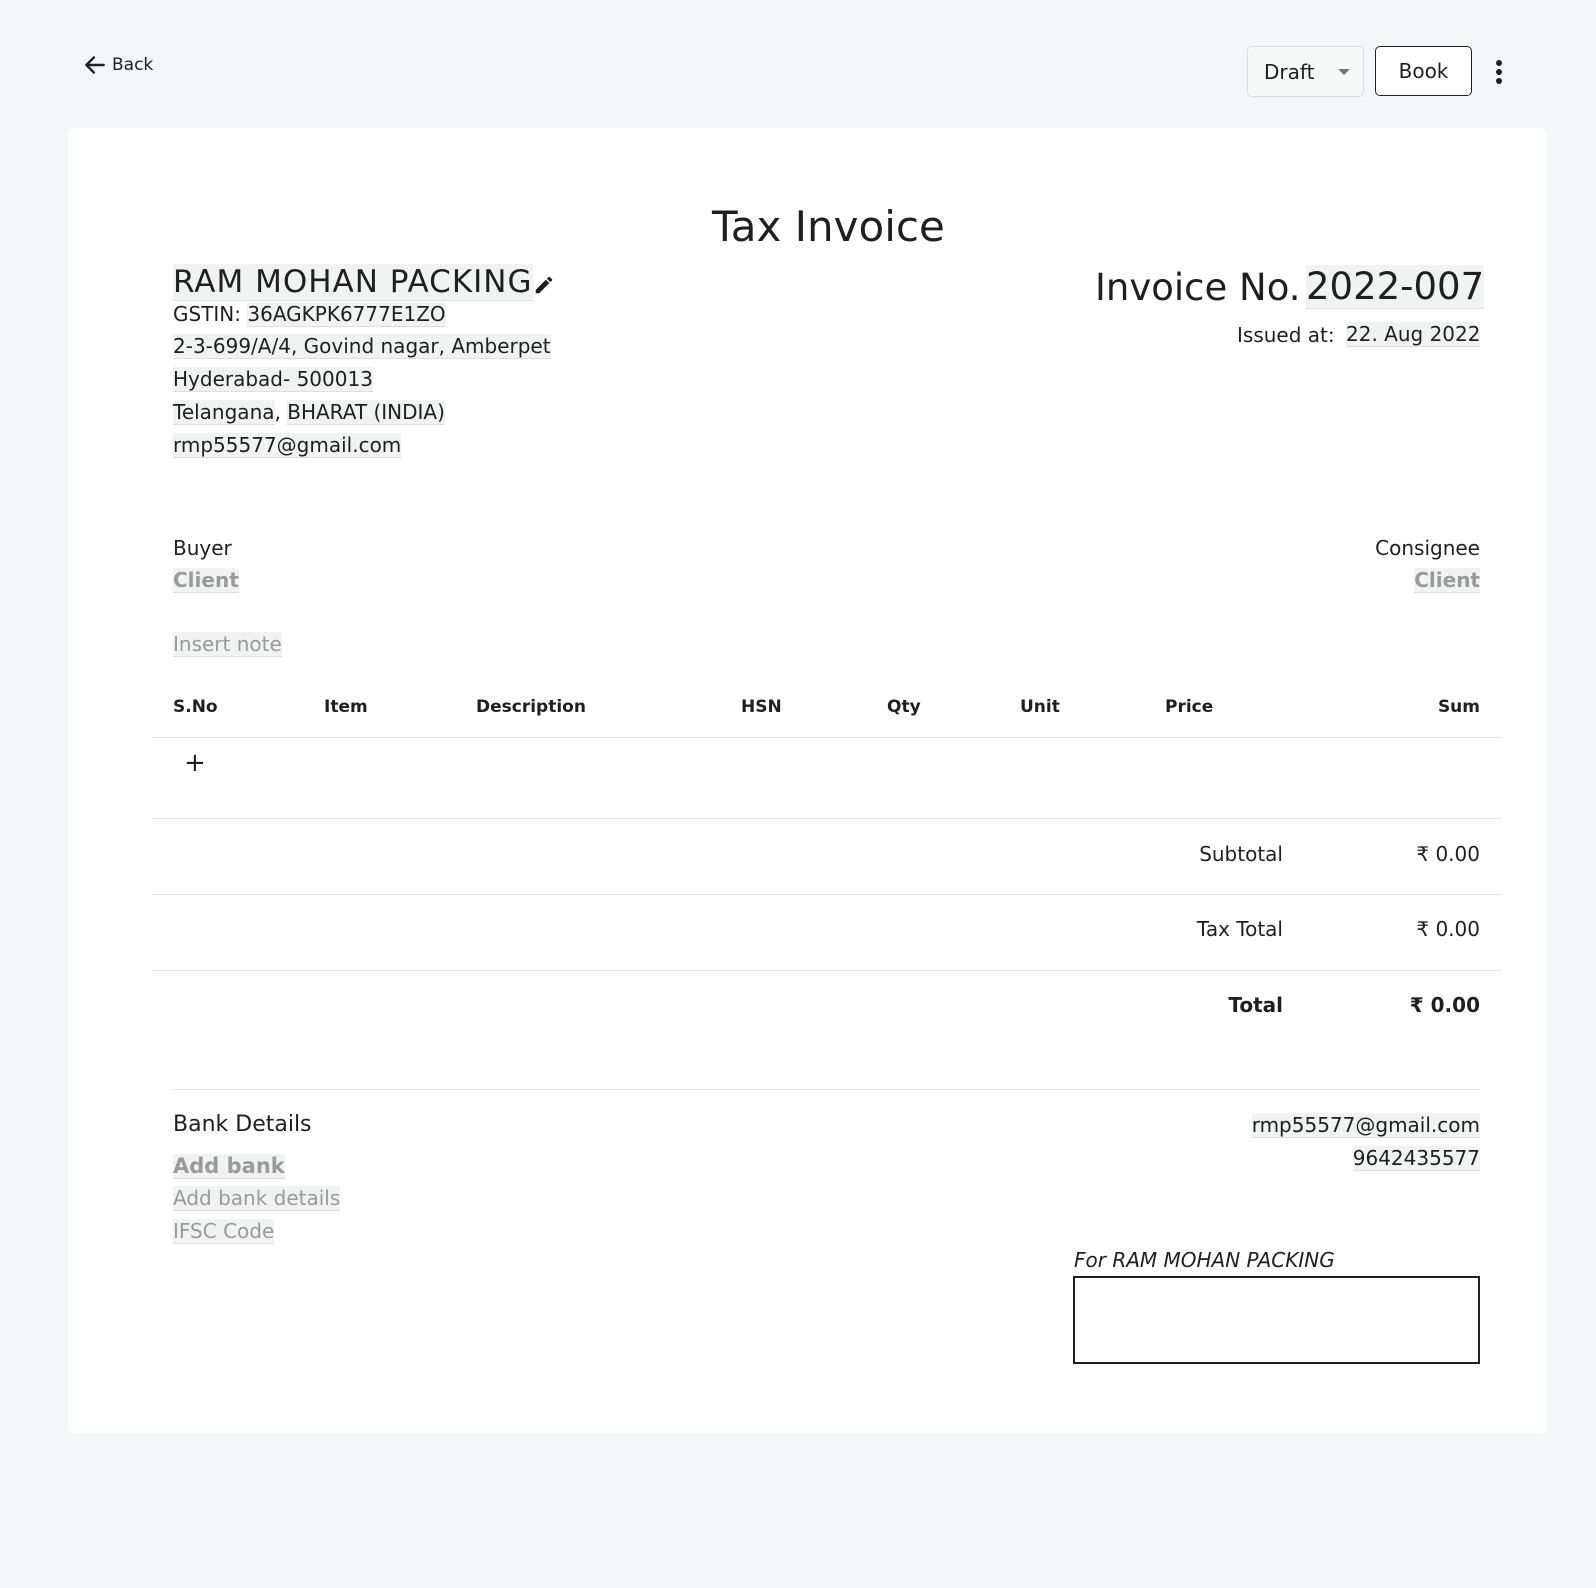  Describe the element at coordinates (366, 412) in the screenshot. I see `country-field: BHARAT (INDIA)` at that location.